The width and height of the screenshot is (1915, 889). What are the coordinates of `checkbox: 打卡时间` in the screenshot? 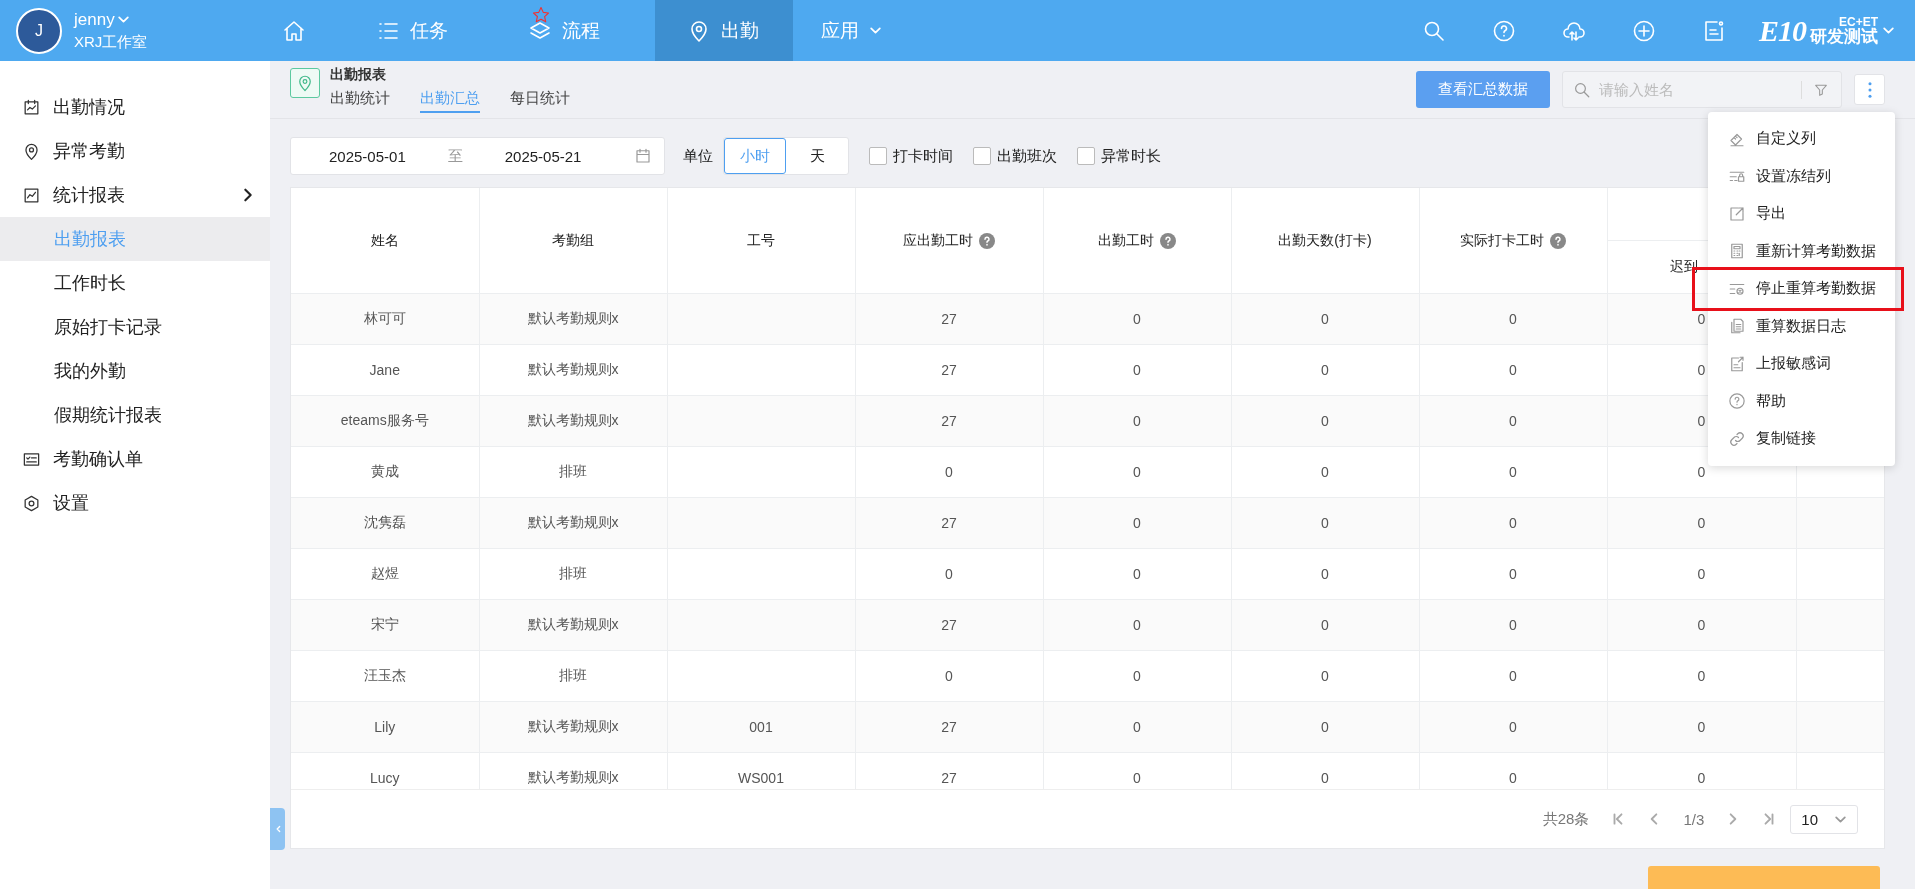 It's located at (911, 156).